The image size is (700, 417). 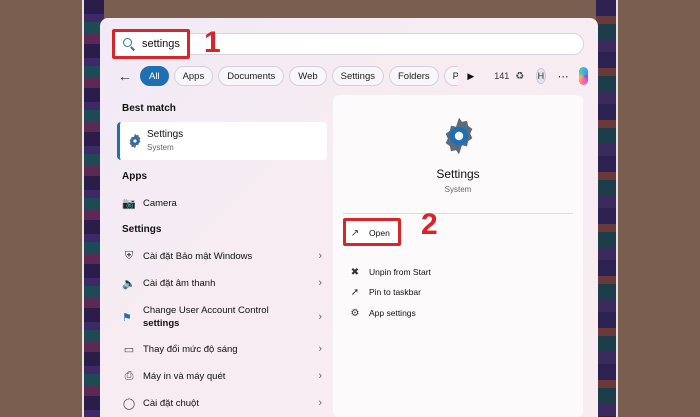 What do you see at coordinates (149, 108) in the screenshot?
I see `best-match-header: Best match` at bounding box center [149, 108].